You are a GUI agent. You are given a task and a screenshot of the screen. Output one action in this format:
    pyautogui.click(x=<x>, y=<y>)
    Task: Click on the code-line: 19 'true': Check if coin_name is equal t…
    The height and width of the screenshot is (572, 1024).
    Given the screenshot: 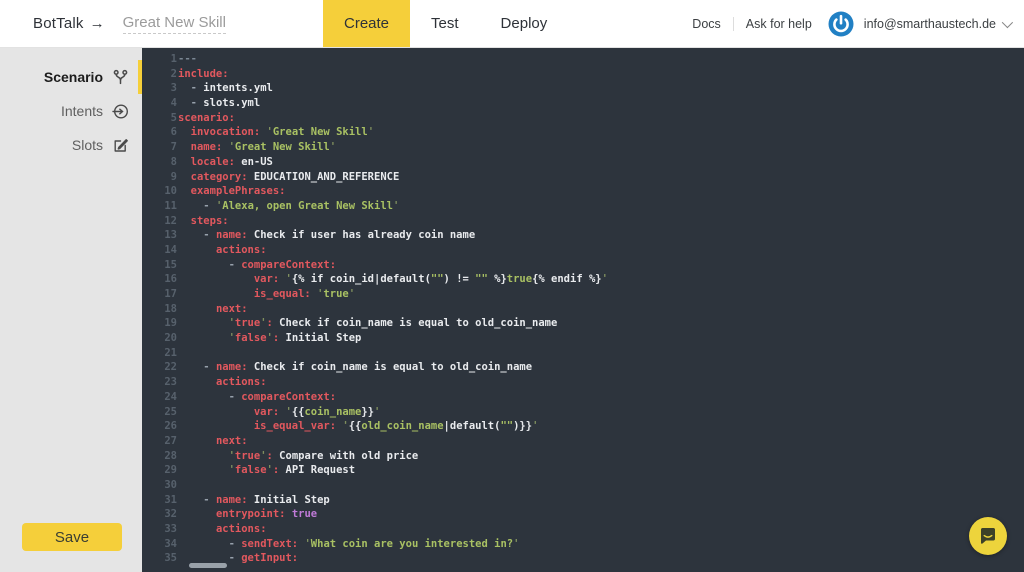 What is the action you would take?
    pyautogui.click(x=583, y=323)
    